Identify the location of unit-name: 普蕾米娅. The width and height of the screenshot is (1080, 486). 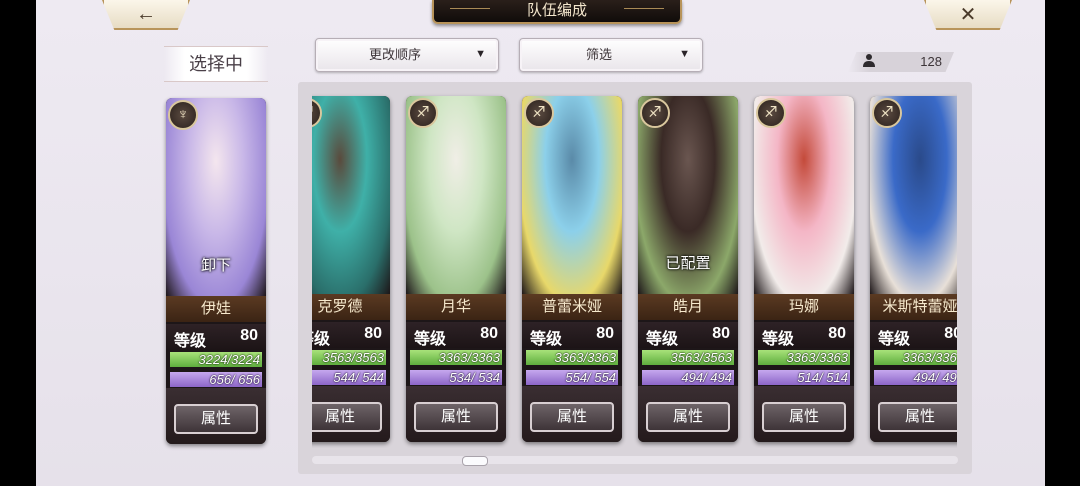
(572, 307).